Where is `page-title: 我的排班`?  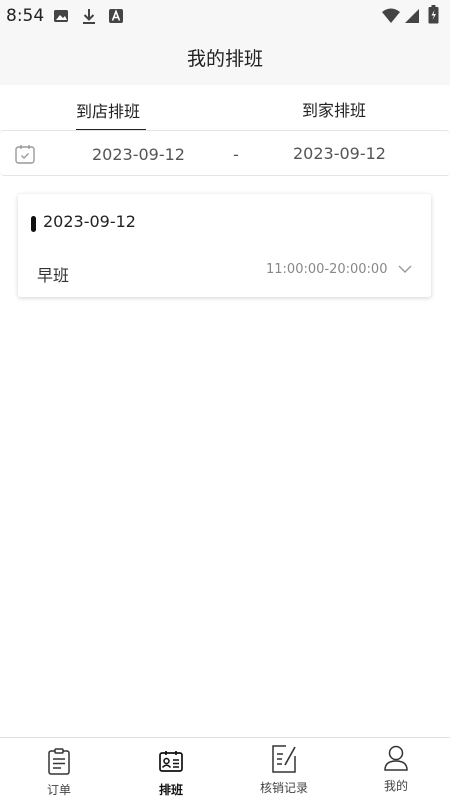
page-title: 我的排班 is located at coordinates (224, 59).